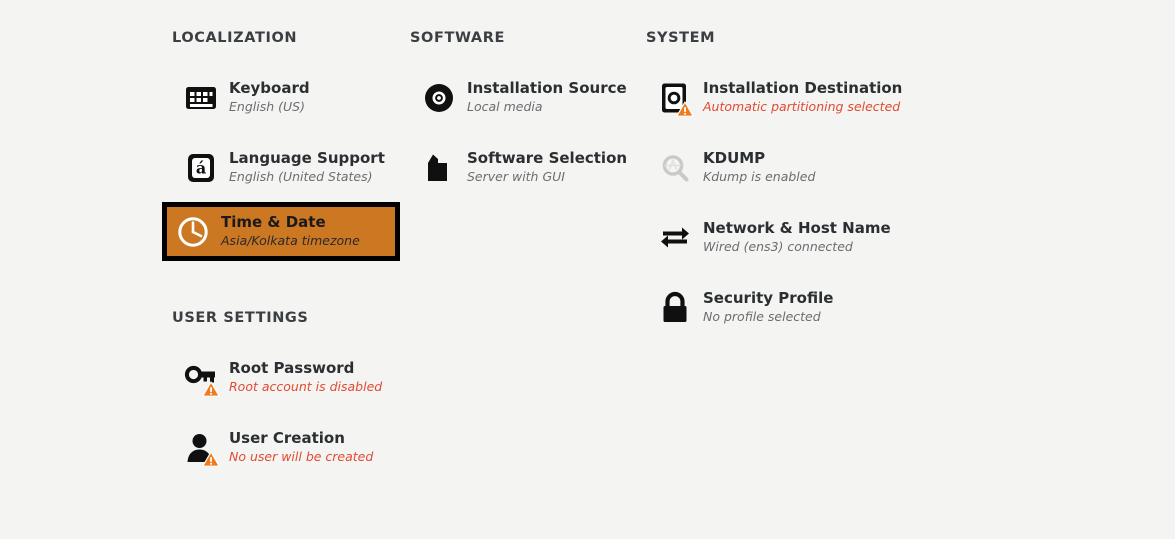 The width and height of the screenshot is (1175, 539). I want to click on spoke-text: Software Selection Server with GUI, so click(547, 167).